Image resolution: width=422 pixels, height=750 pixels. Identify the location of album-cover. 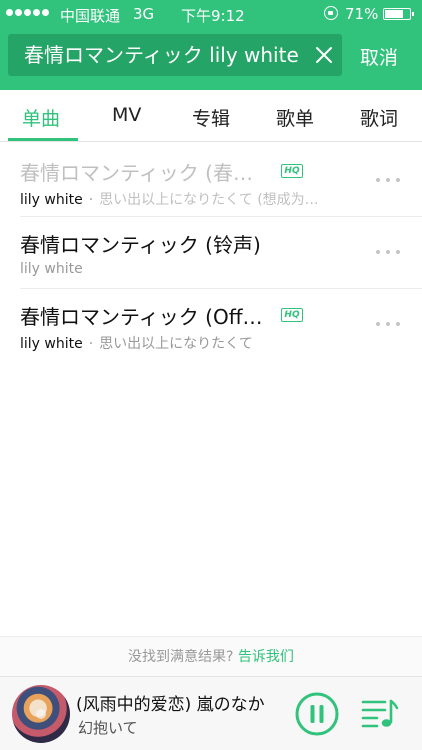
(41, 714).